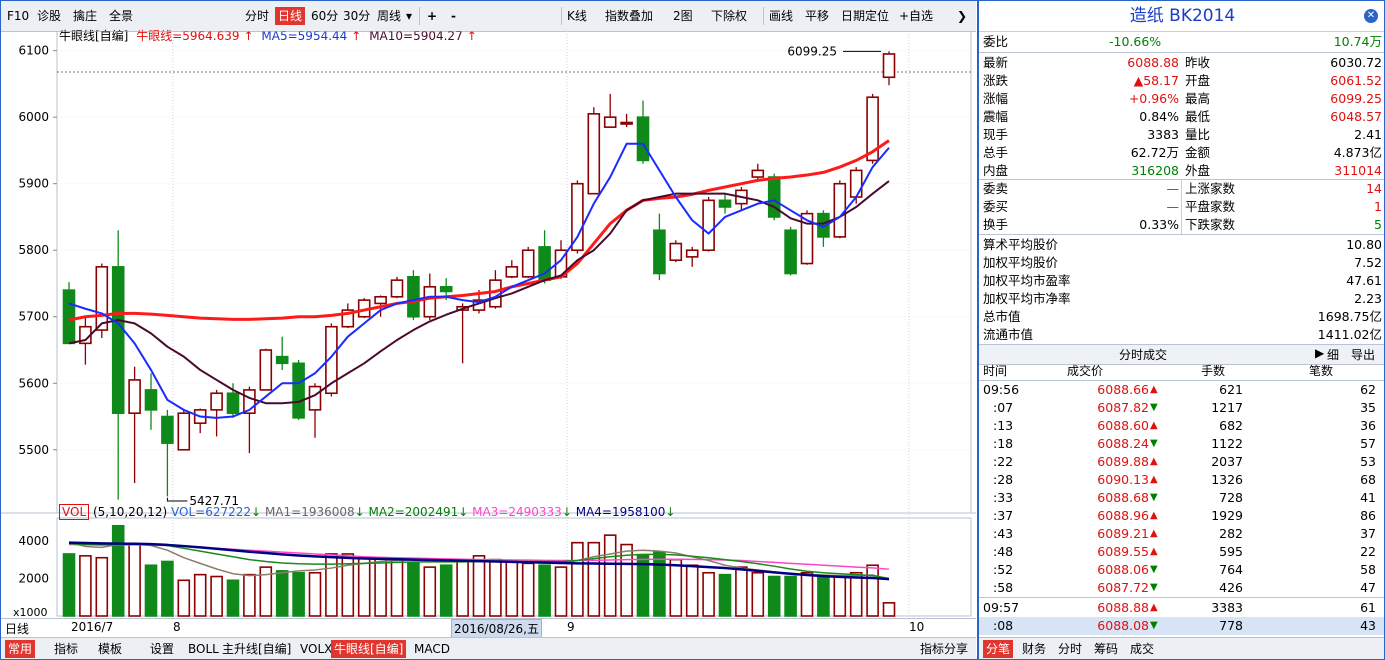  What do you see at coordinates (1319, 353) in the screenshot?
I see `tick-play-icon: ▶` at bounding box center [1319, 353].